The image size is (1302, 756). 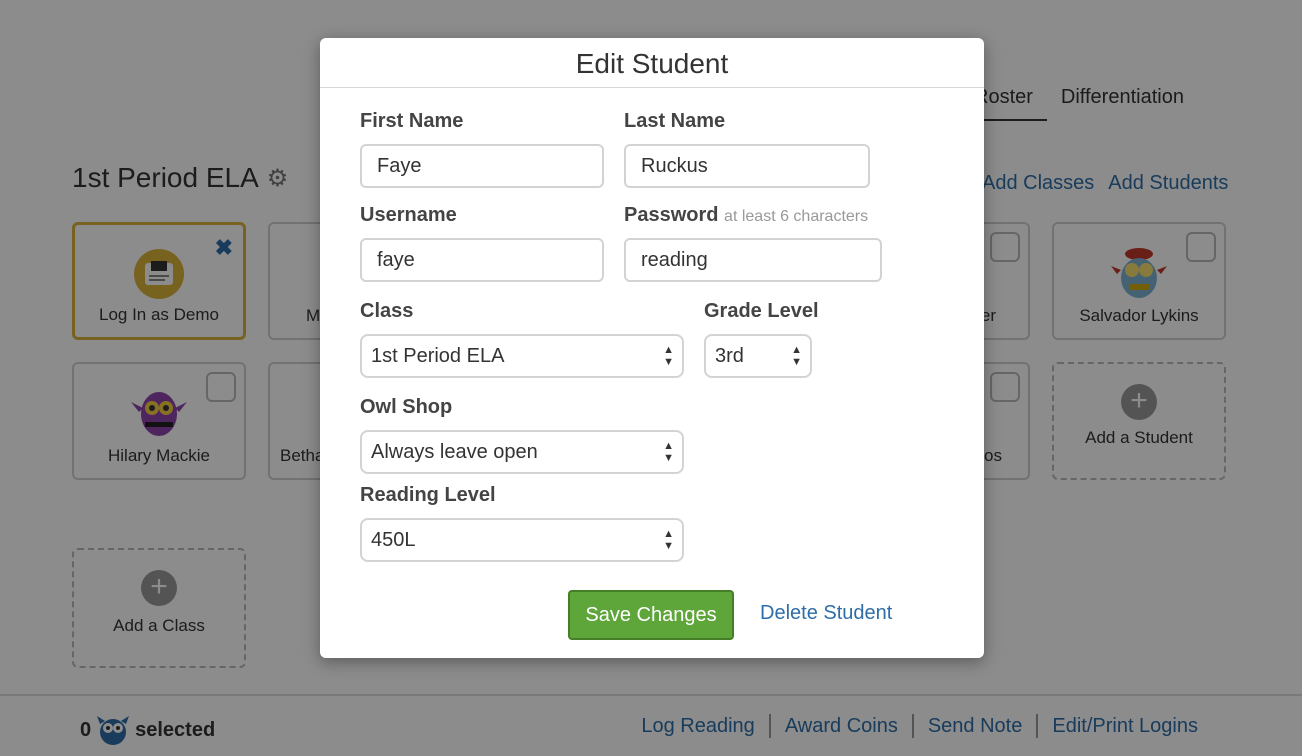 I want to click on username-label: Username, so click(x=408, y=215).